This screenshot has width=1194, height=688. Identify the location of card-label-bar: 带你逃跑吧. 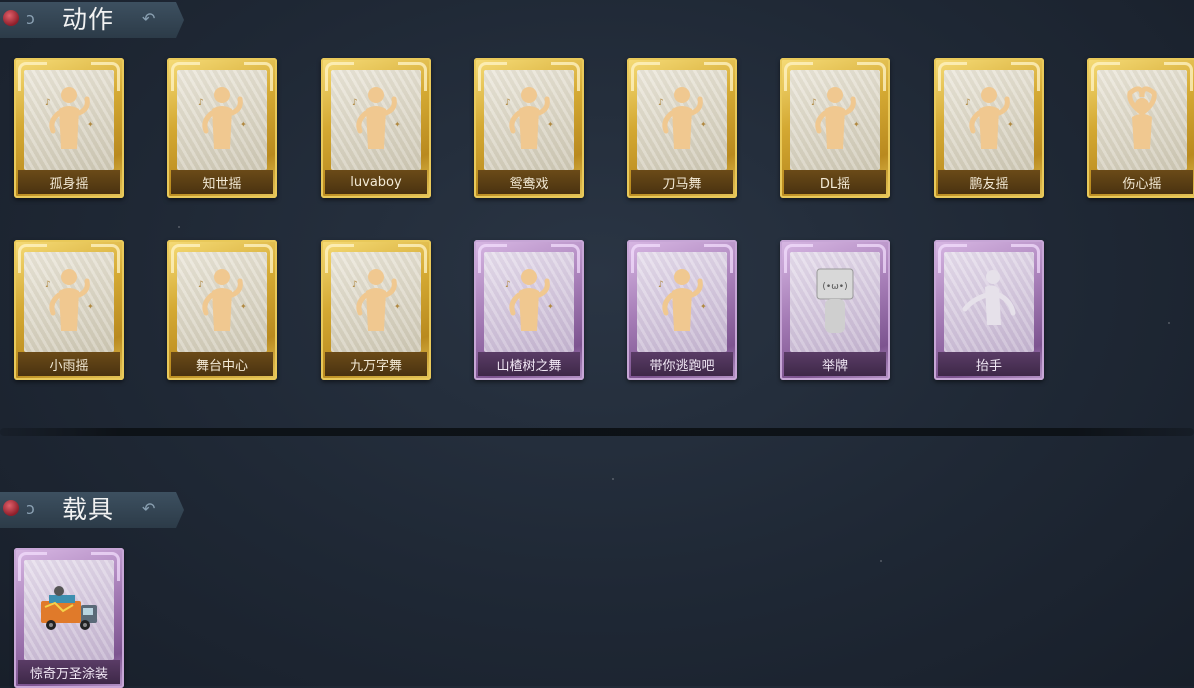
(682, 364).